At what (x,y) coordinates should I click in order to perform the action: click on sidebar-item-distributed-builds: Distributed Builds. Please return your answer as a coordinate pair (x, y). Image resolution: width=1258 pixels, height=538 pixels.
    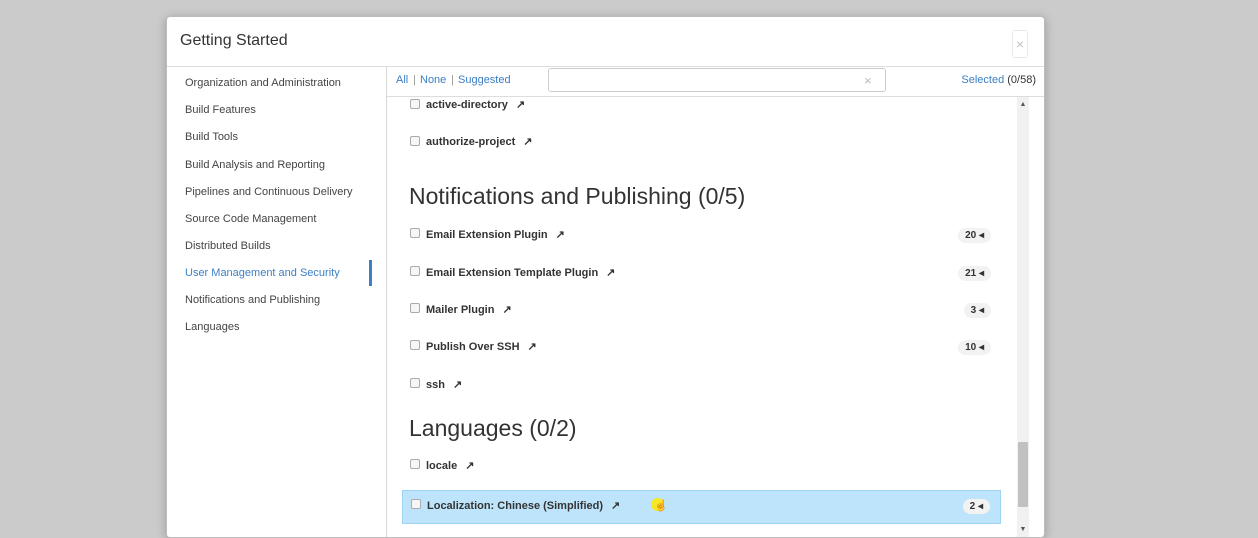
    Looking at the image, I should click on (228, 246).